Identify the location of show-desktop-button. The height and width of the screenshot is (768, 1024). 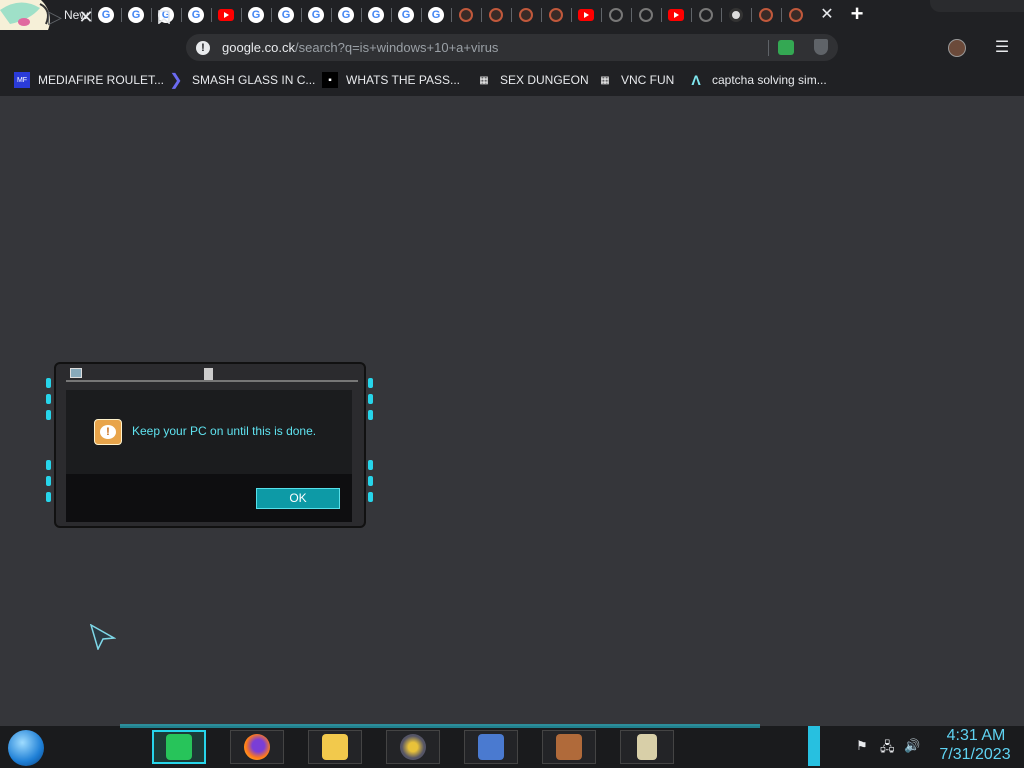
(814, 746).